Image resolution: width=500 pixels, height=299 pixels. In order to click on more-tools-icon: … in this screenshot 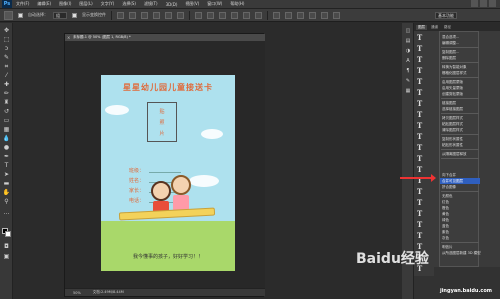, I will do `click(6, 213)`.